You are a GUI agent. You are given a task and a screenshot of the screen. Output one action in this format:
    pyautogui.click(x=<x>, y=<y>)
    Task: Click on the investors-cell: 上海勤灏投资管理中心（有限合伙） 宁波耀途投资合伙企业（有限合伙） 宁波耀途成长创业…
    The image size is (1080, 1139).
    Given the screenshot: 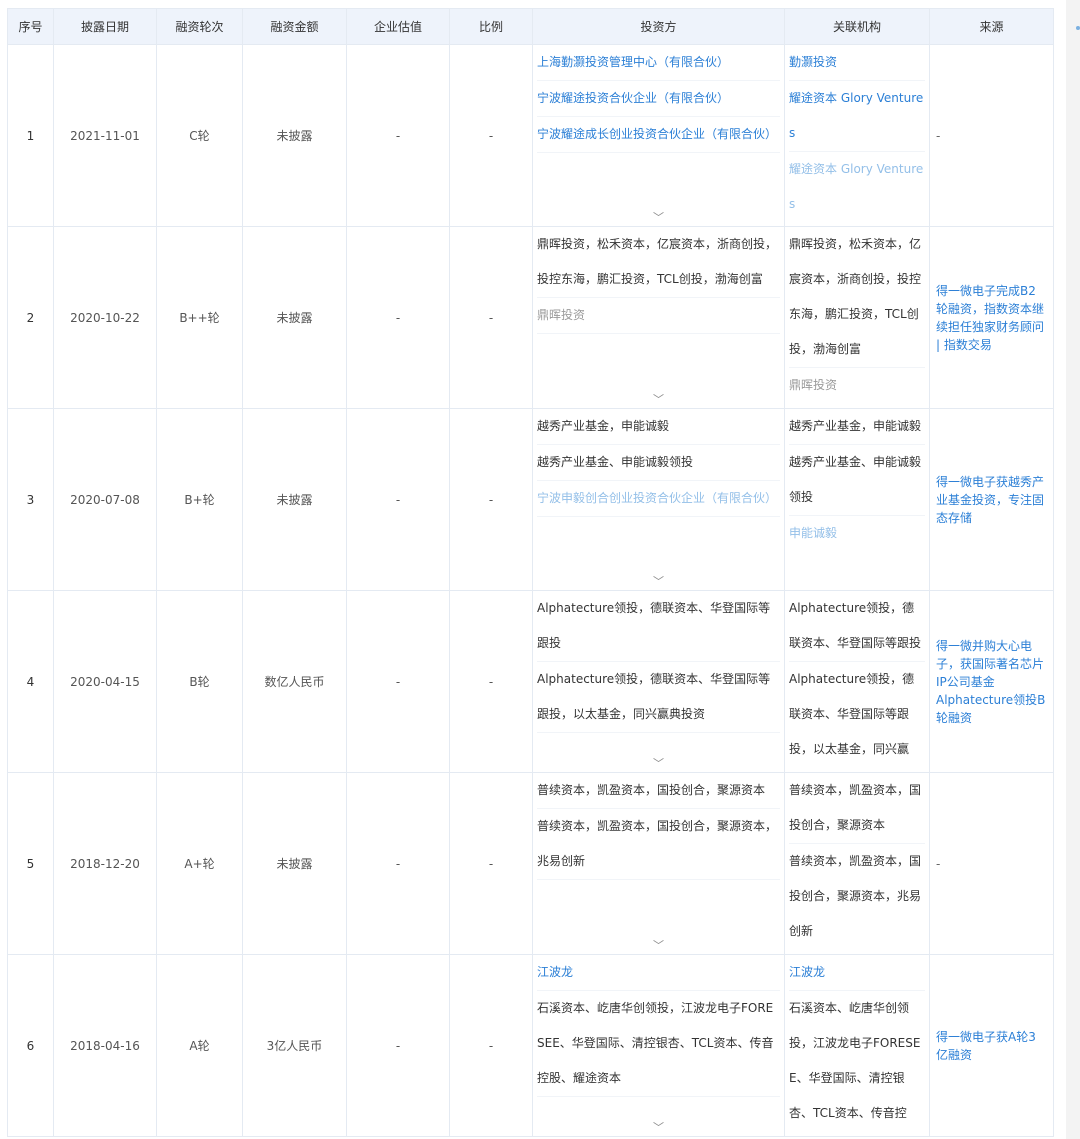 What is the action you would take?
    pyautogui.click(x=658, y=135)
    